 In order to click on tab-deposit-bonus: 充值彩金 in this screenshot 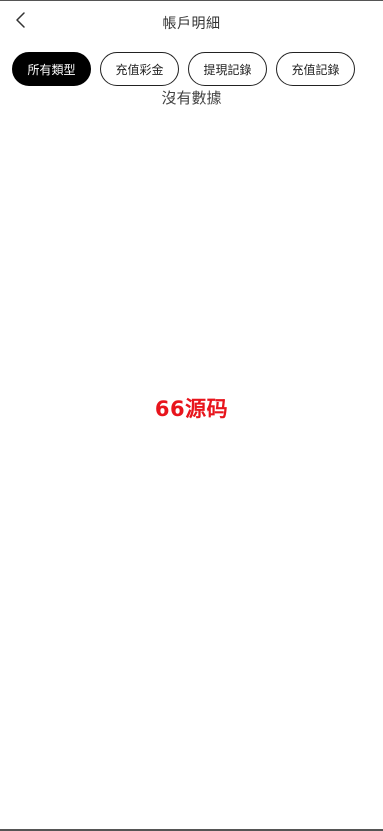, I will do `click(139, 69)`.